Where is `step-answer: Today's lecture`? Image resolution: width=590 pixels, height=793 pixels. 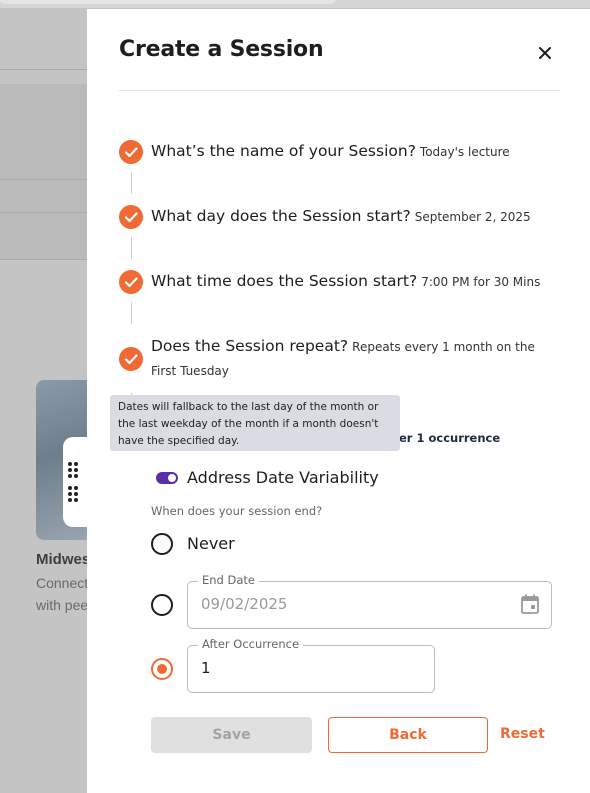 step-answer: Today's lecture is located at coordinates (464, 152).